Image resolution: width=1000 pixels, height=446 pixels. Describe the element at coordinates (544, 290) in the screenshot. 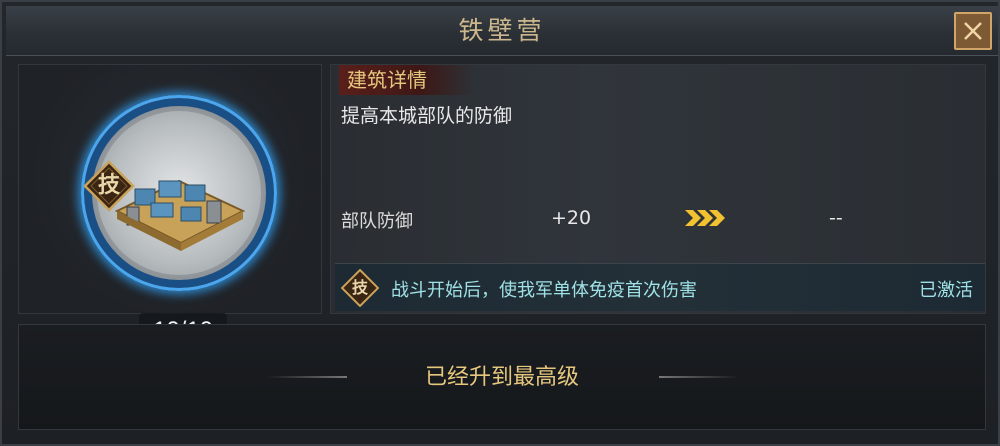

I see `skill-description: 战斗开始后，使我军单体免疫首次伤害` at that location.